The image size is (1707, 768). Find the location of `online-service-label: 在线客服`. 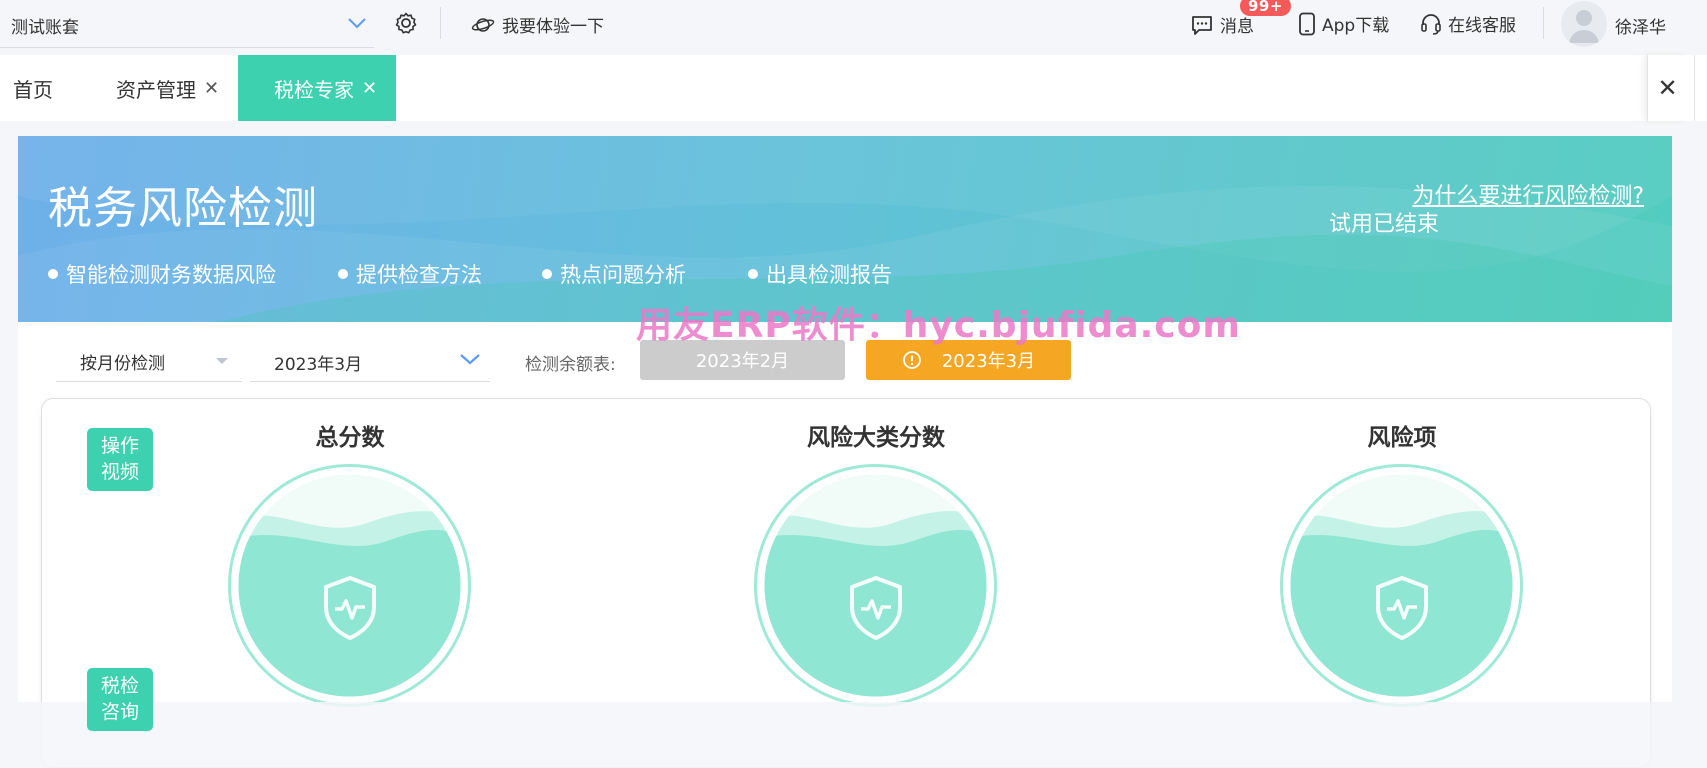

online-service-label: 在线客服 is located at coordinates (1482, 26).